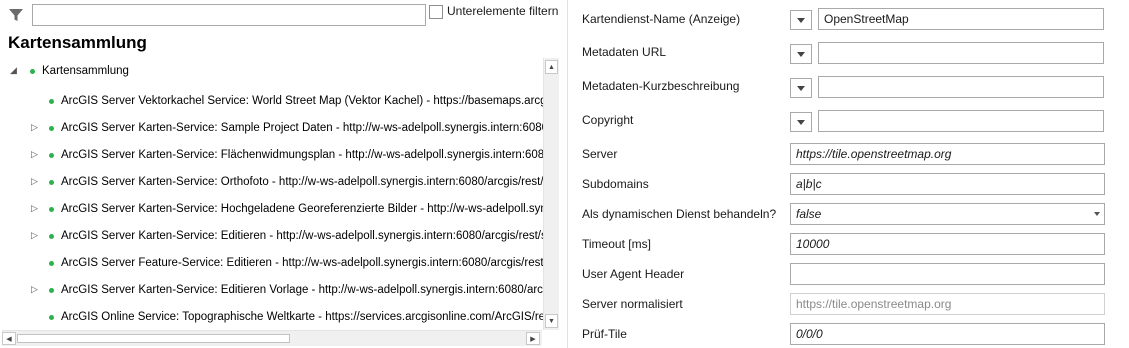 This screenshot has height=348, width=1129. I want to click on prop-label-copyright: Copyright, so click(608, 120).